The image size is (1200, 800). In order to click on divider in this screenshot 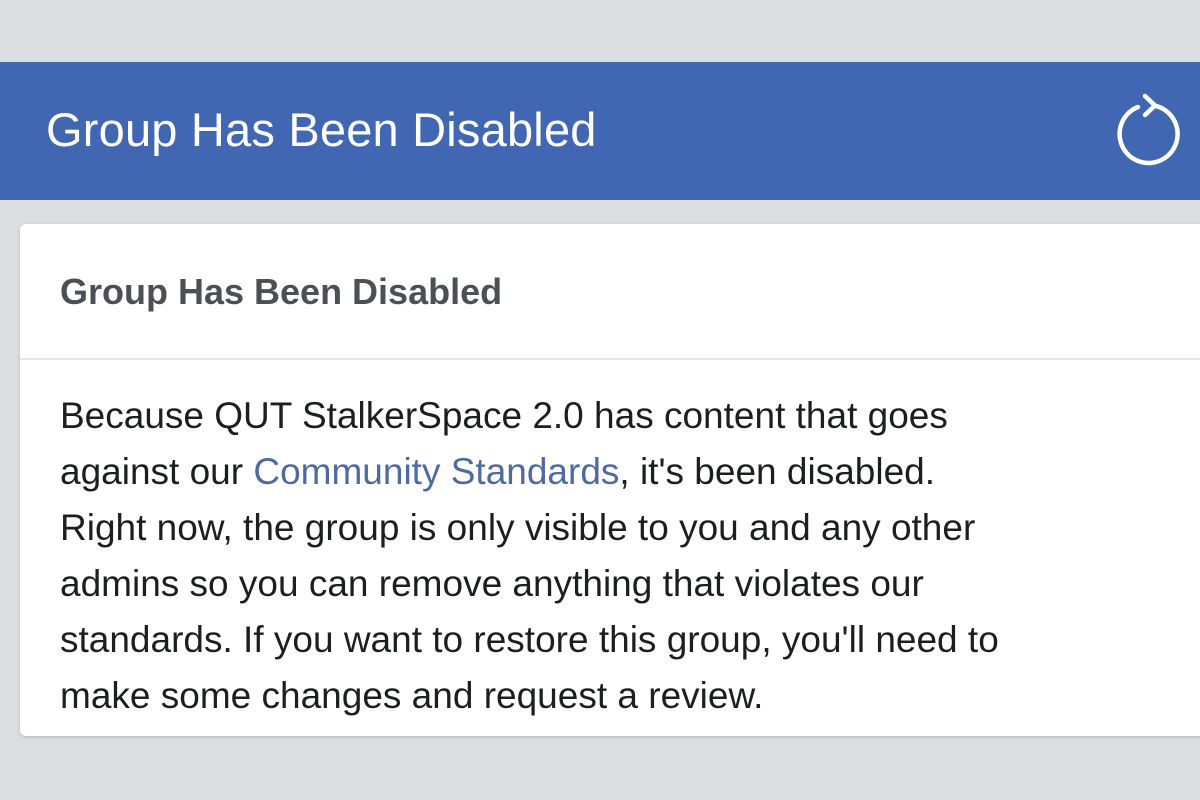, I will do `click(610, 359)`.